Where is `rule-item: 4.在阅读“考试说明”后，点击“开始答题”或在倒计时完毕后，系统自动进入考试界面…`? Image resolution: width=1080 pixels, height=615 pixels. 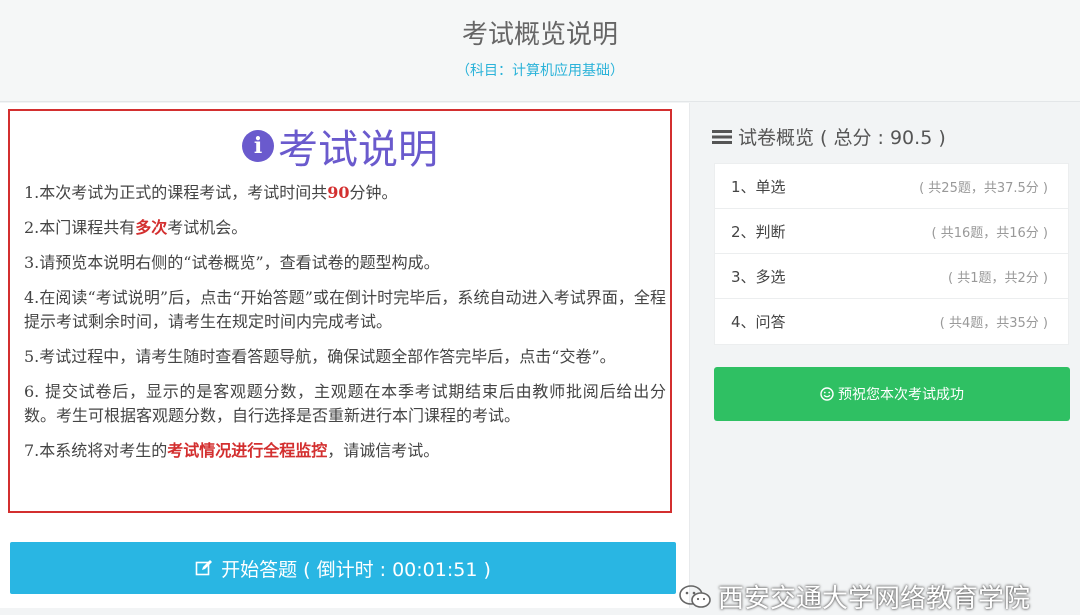 rule-item: 4.在阅读“考试说明”后，点击“开始答题”或在倒计时完毕后，系统自动进入考试界面… is located at coordinates (345, 309).